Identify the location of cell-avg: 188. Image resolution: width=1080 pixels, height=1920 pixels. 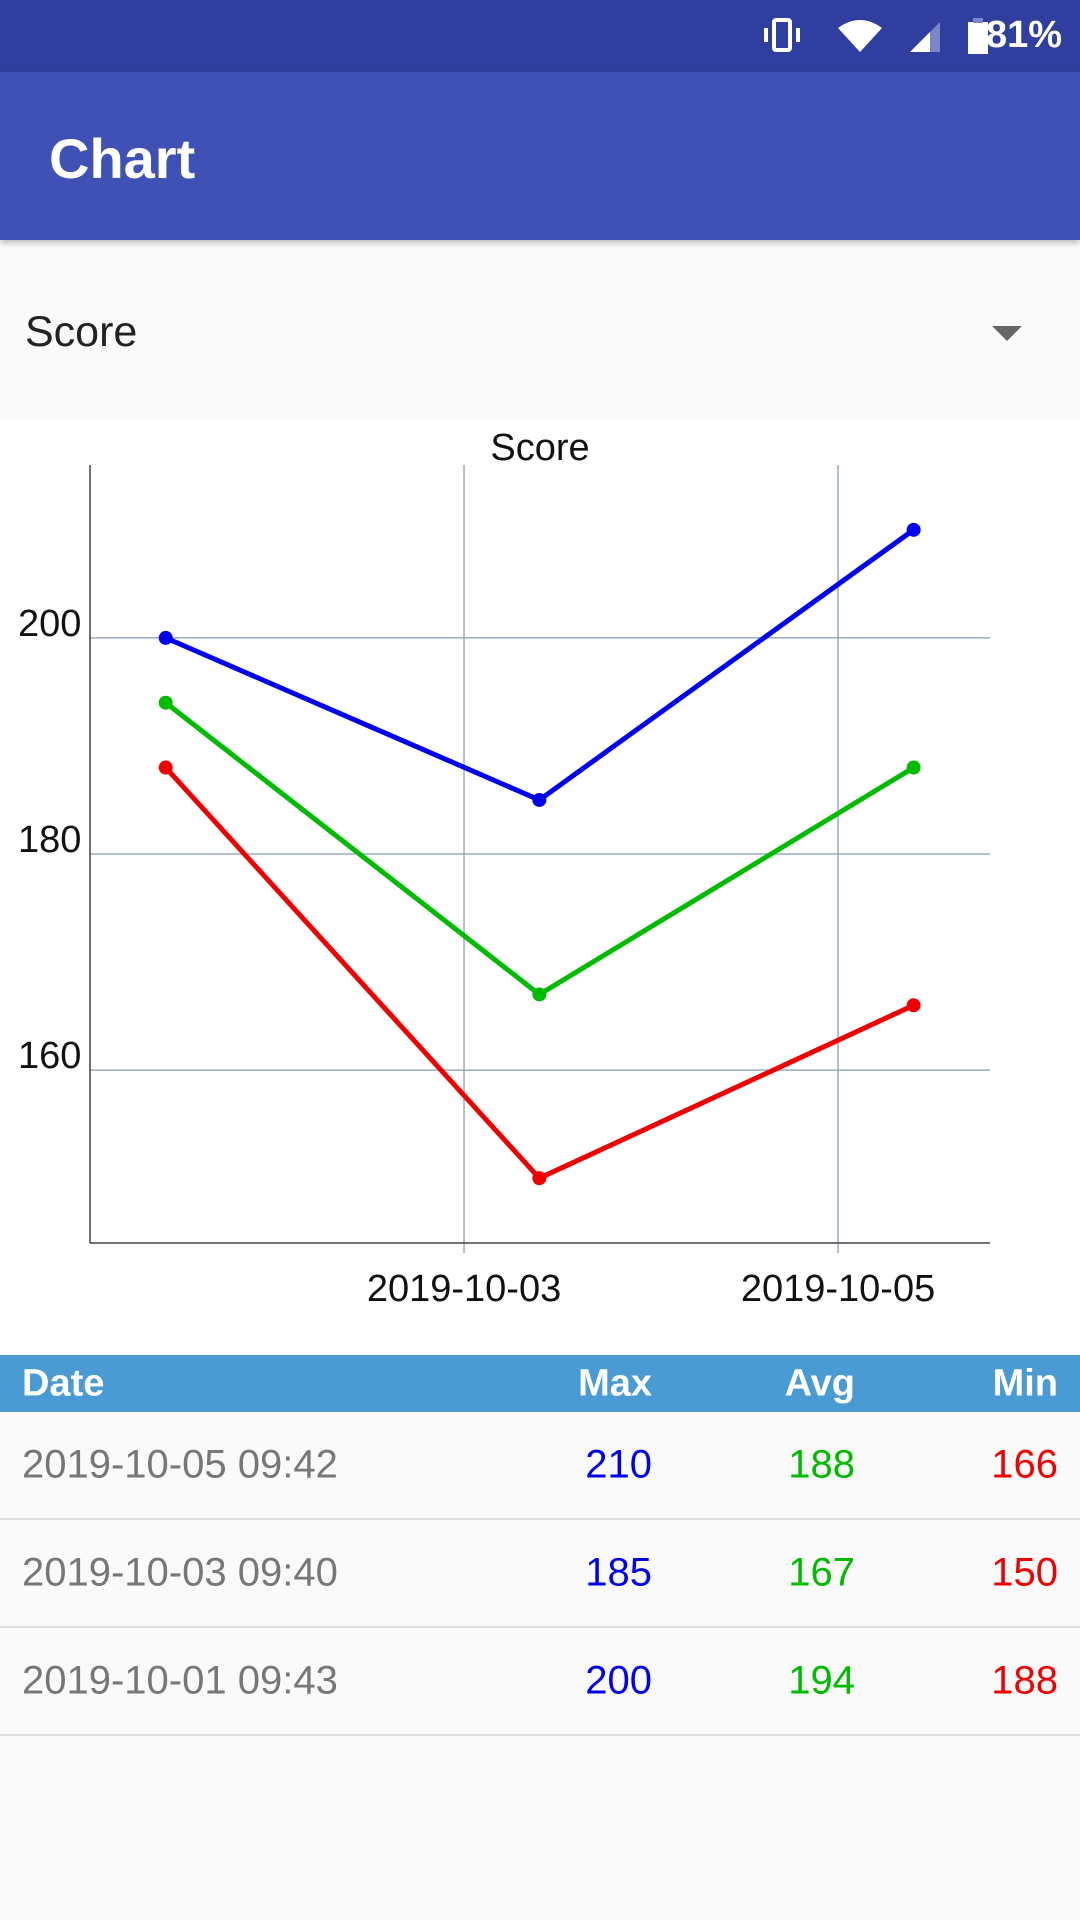
(821, 1464).